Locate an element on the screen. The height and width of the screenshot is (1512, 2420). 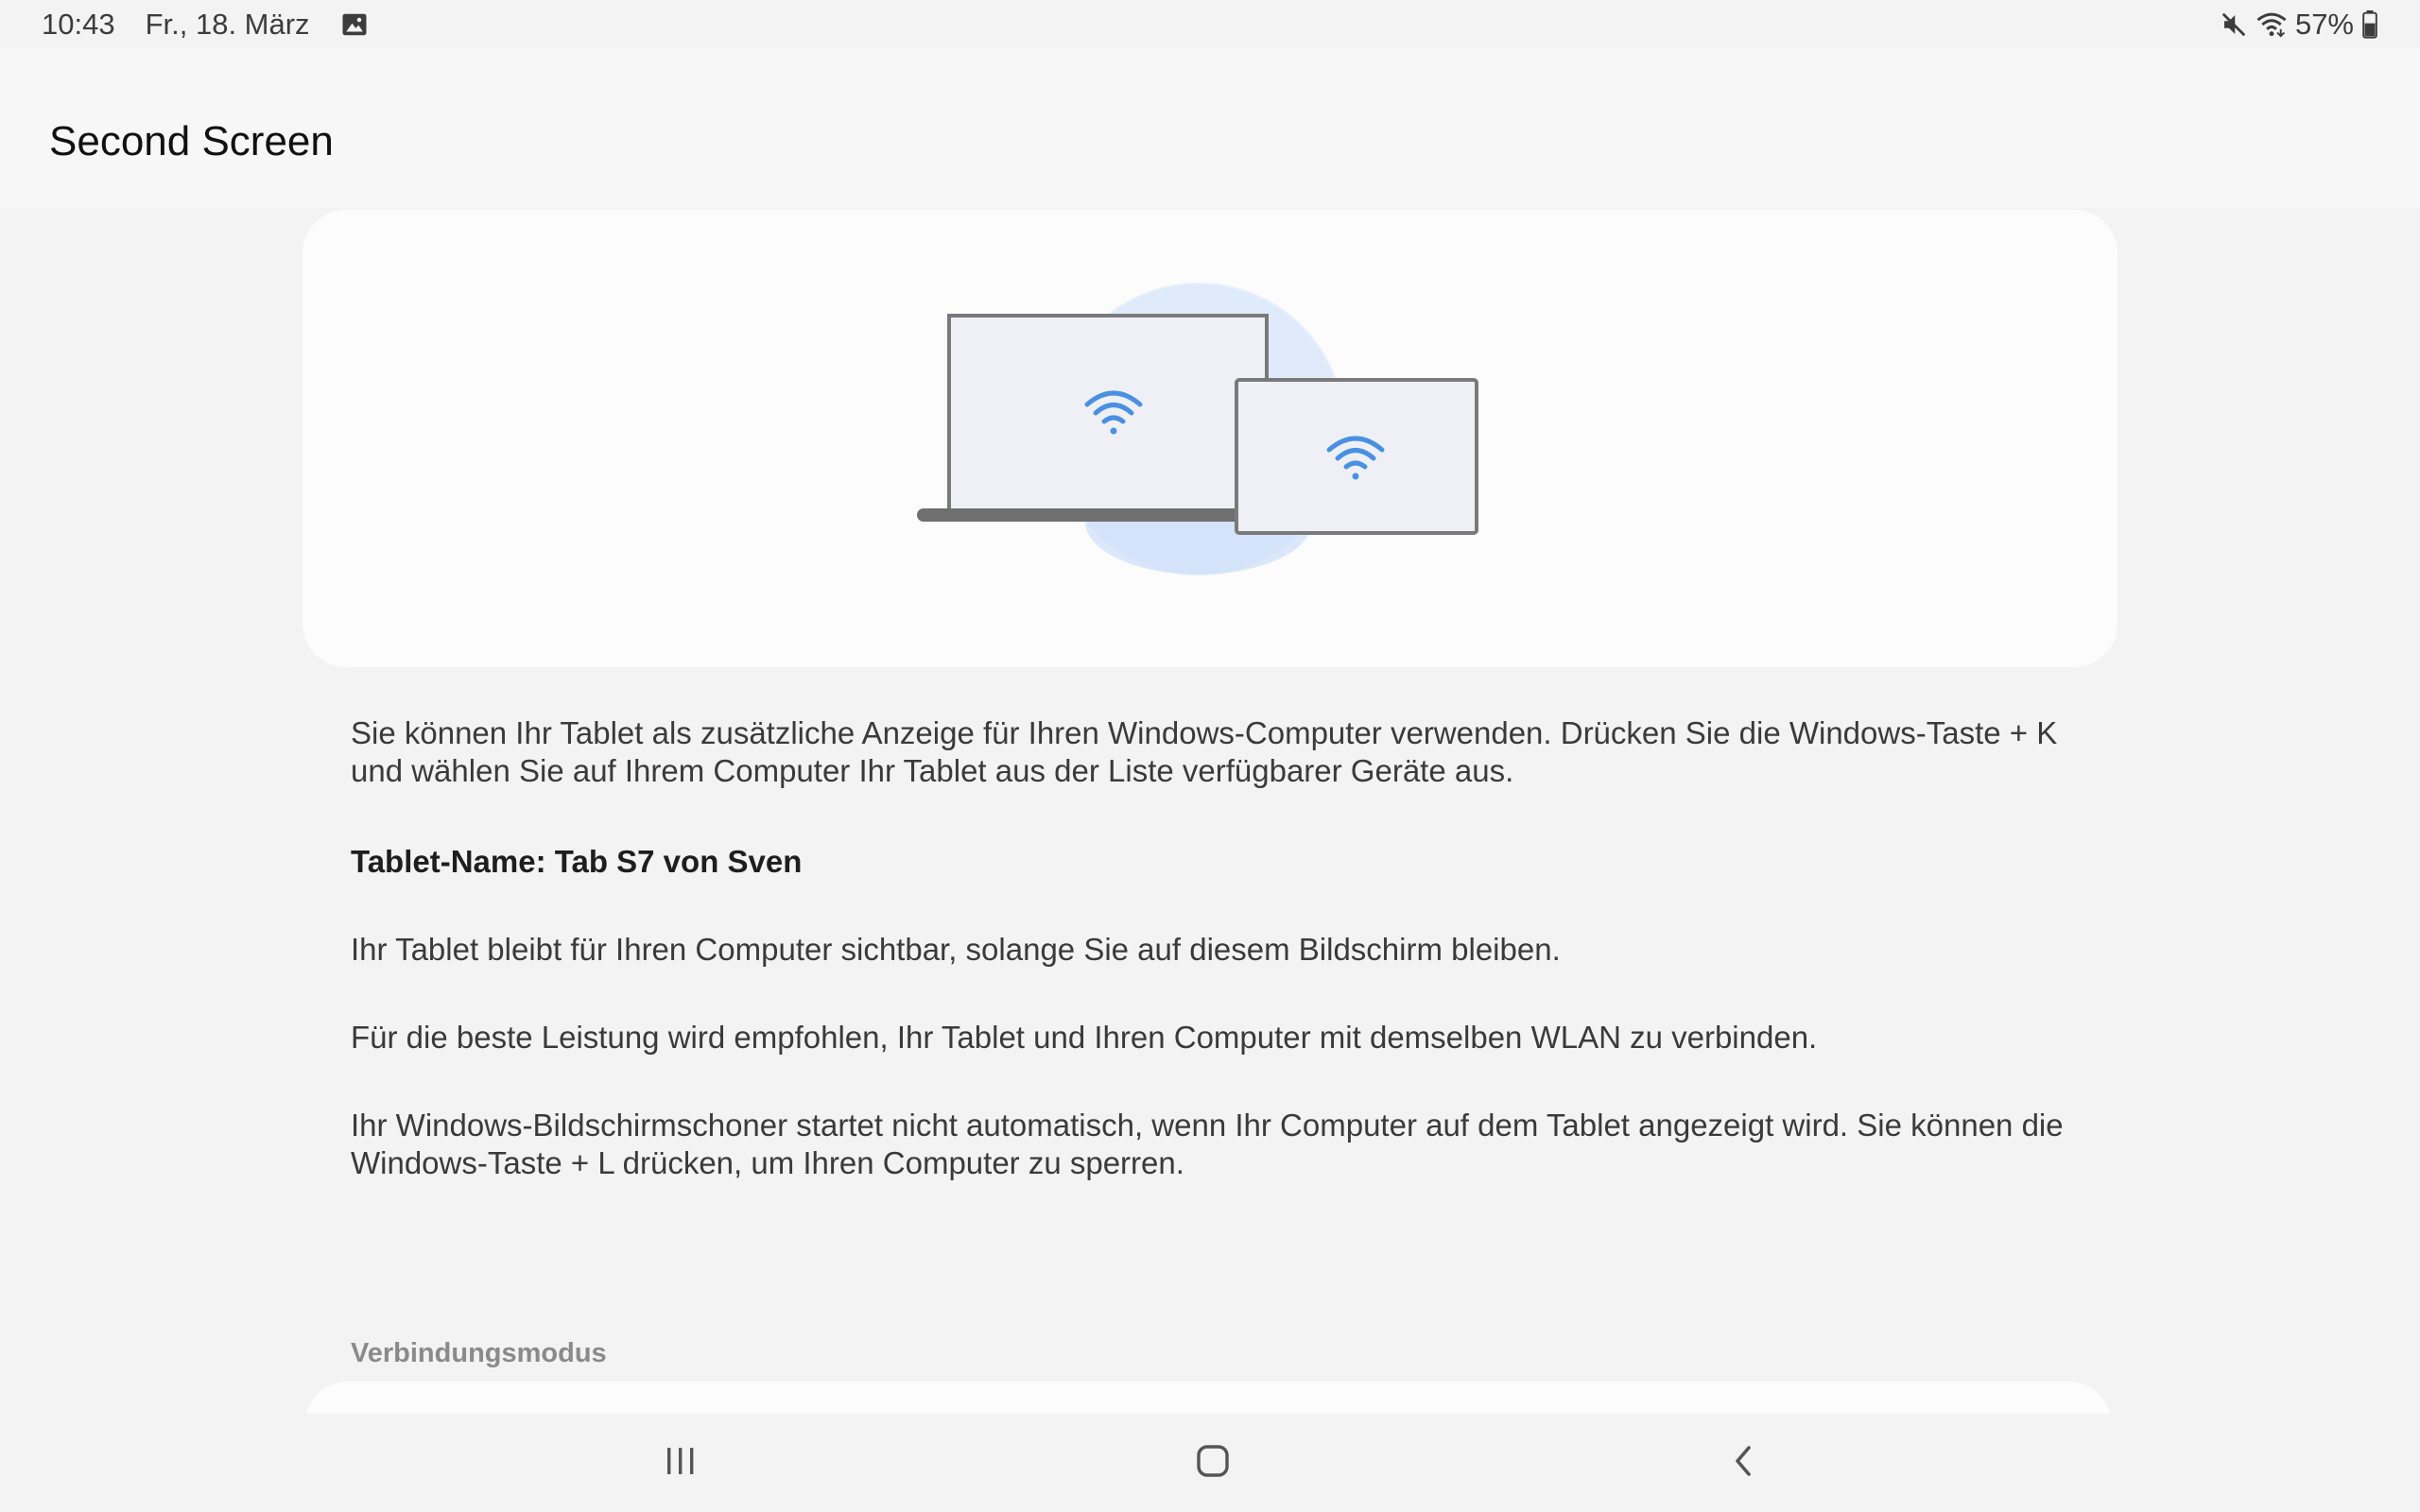
image-icon is located at coordinates (354, 24).